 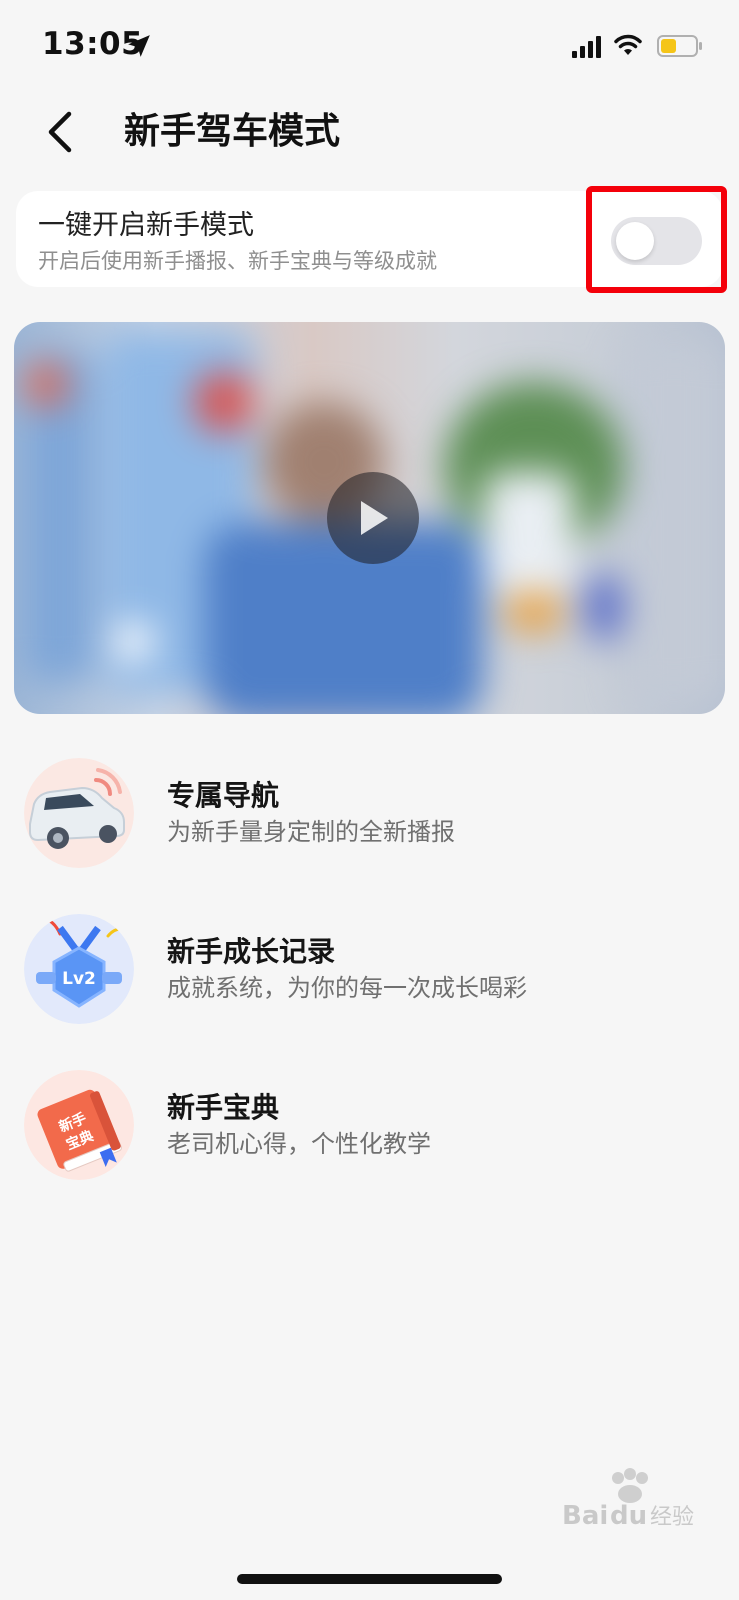 What do you see at coordinates (347, 988) in the screenshot?
I see `feature-description: 成就系统，为你的每一次成长喝彩` at bounding box center [347, 988].